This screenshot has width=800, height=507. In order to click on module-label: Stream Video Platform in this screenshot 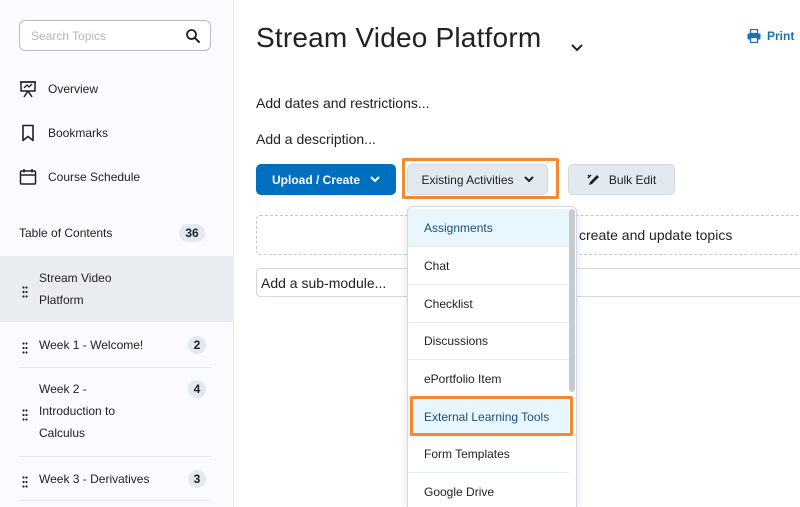, I will do `click(75, 289)`.